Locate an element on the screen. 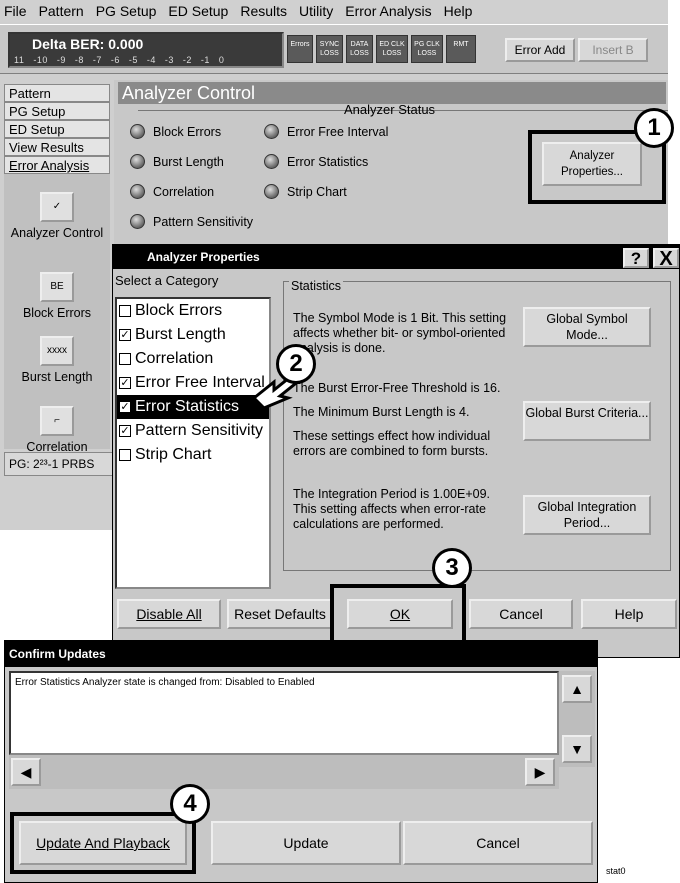  tool-label: Analyzer Control is located at coordinates (57, 233).